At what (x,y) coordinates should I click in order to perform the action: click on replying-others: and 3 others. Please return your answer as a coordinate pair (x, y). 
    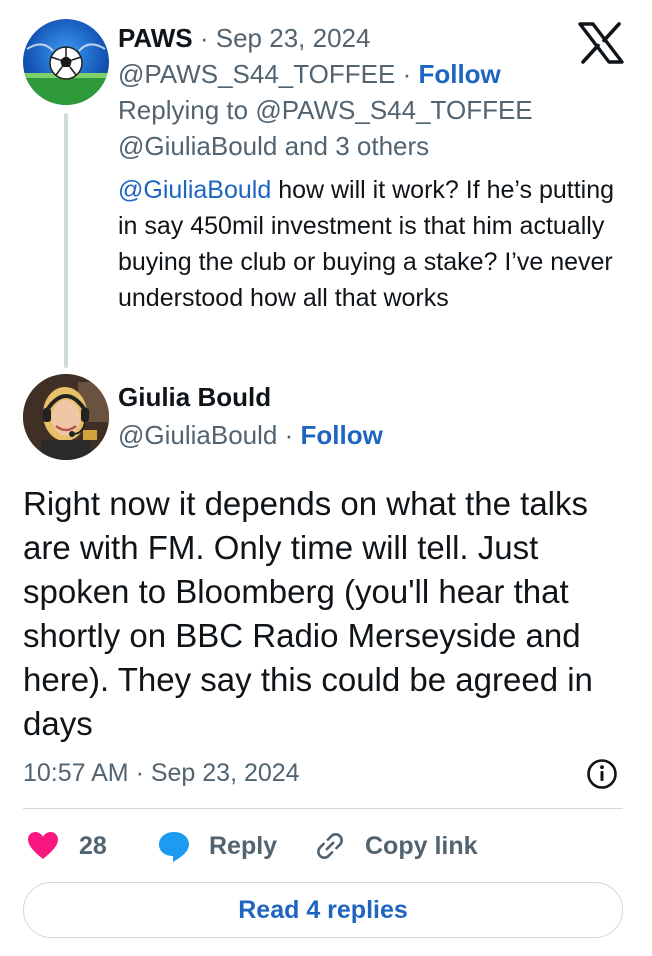
    Looking at the image, I should click on (353, 146).